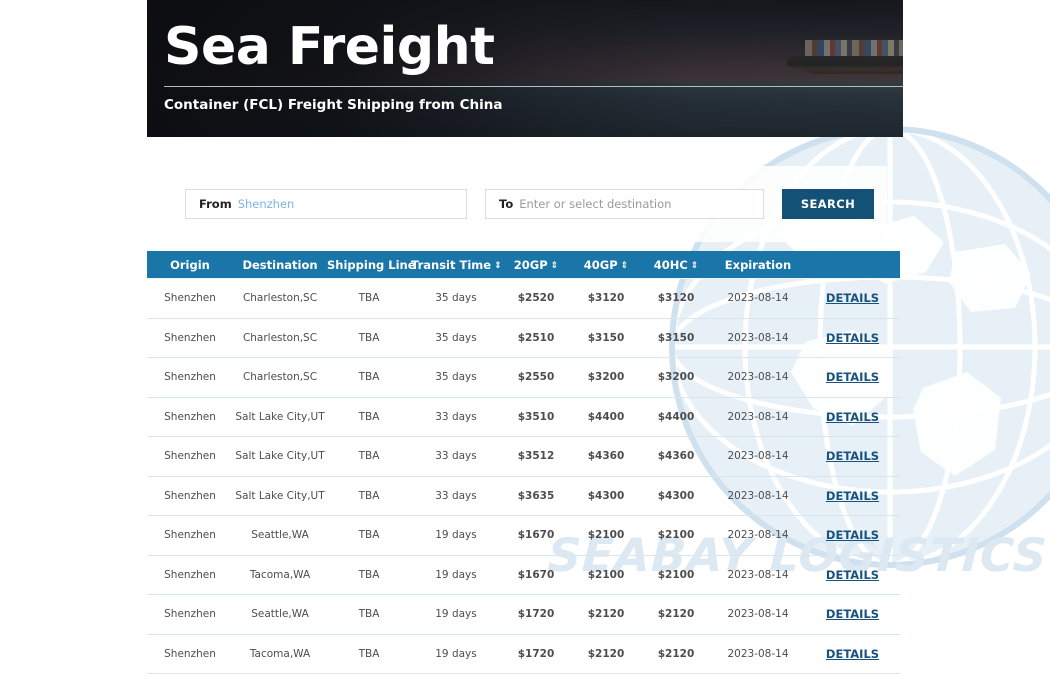  I want to click on cell-20gp-price: $3512, so click(536, 456).